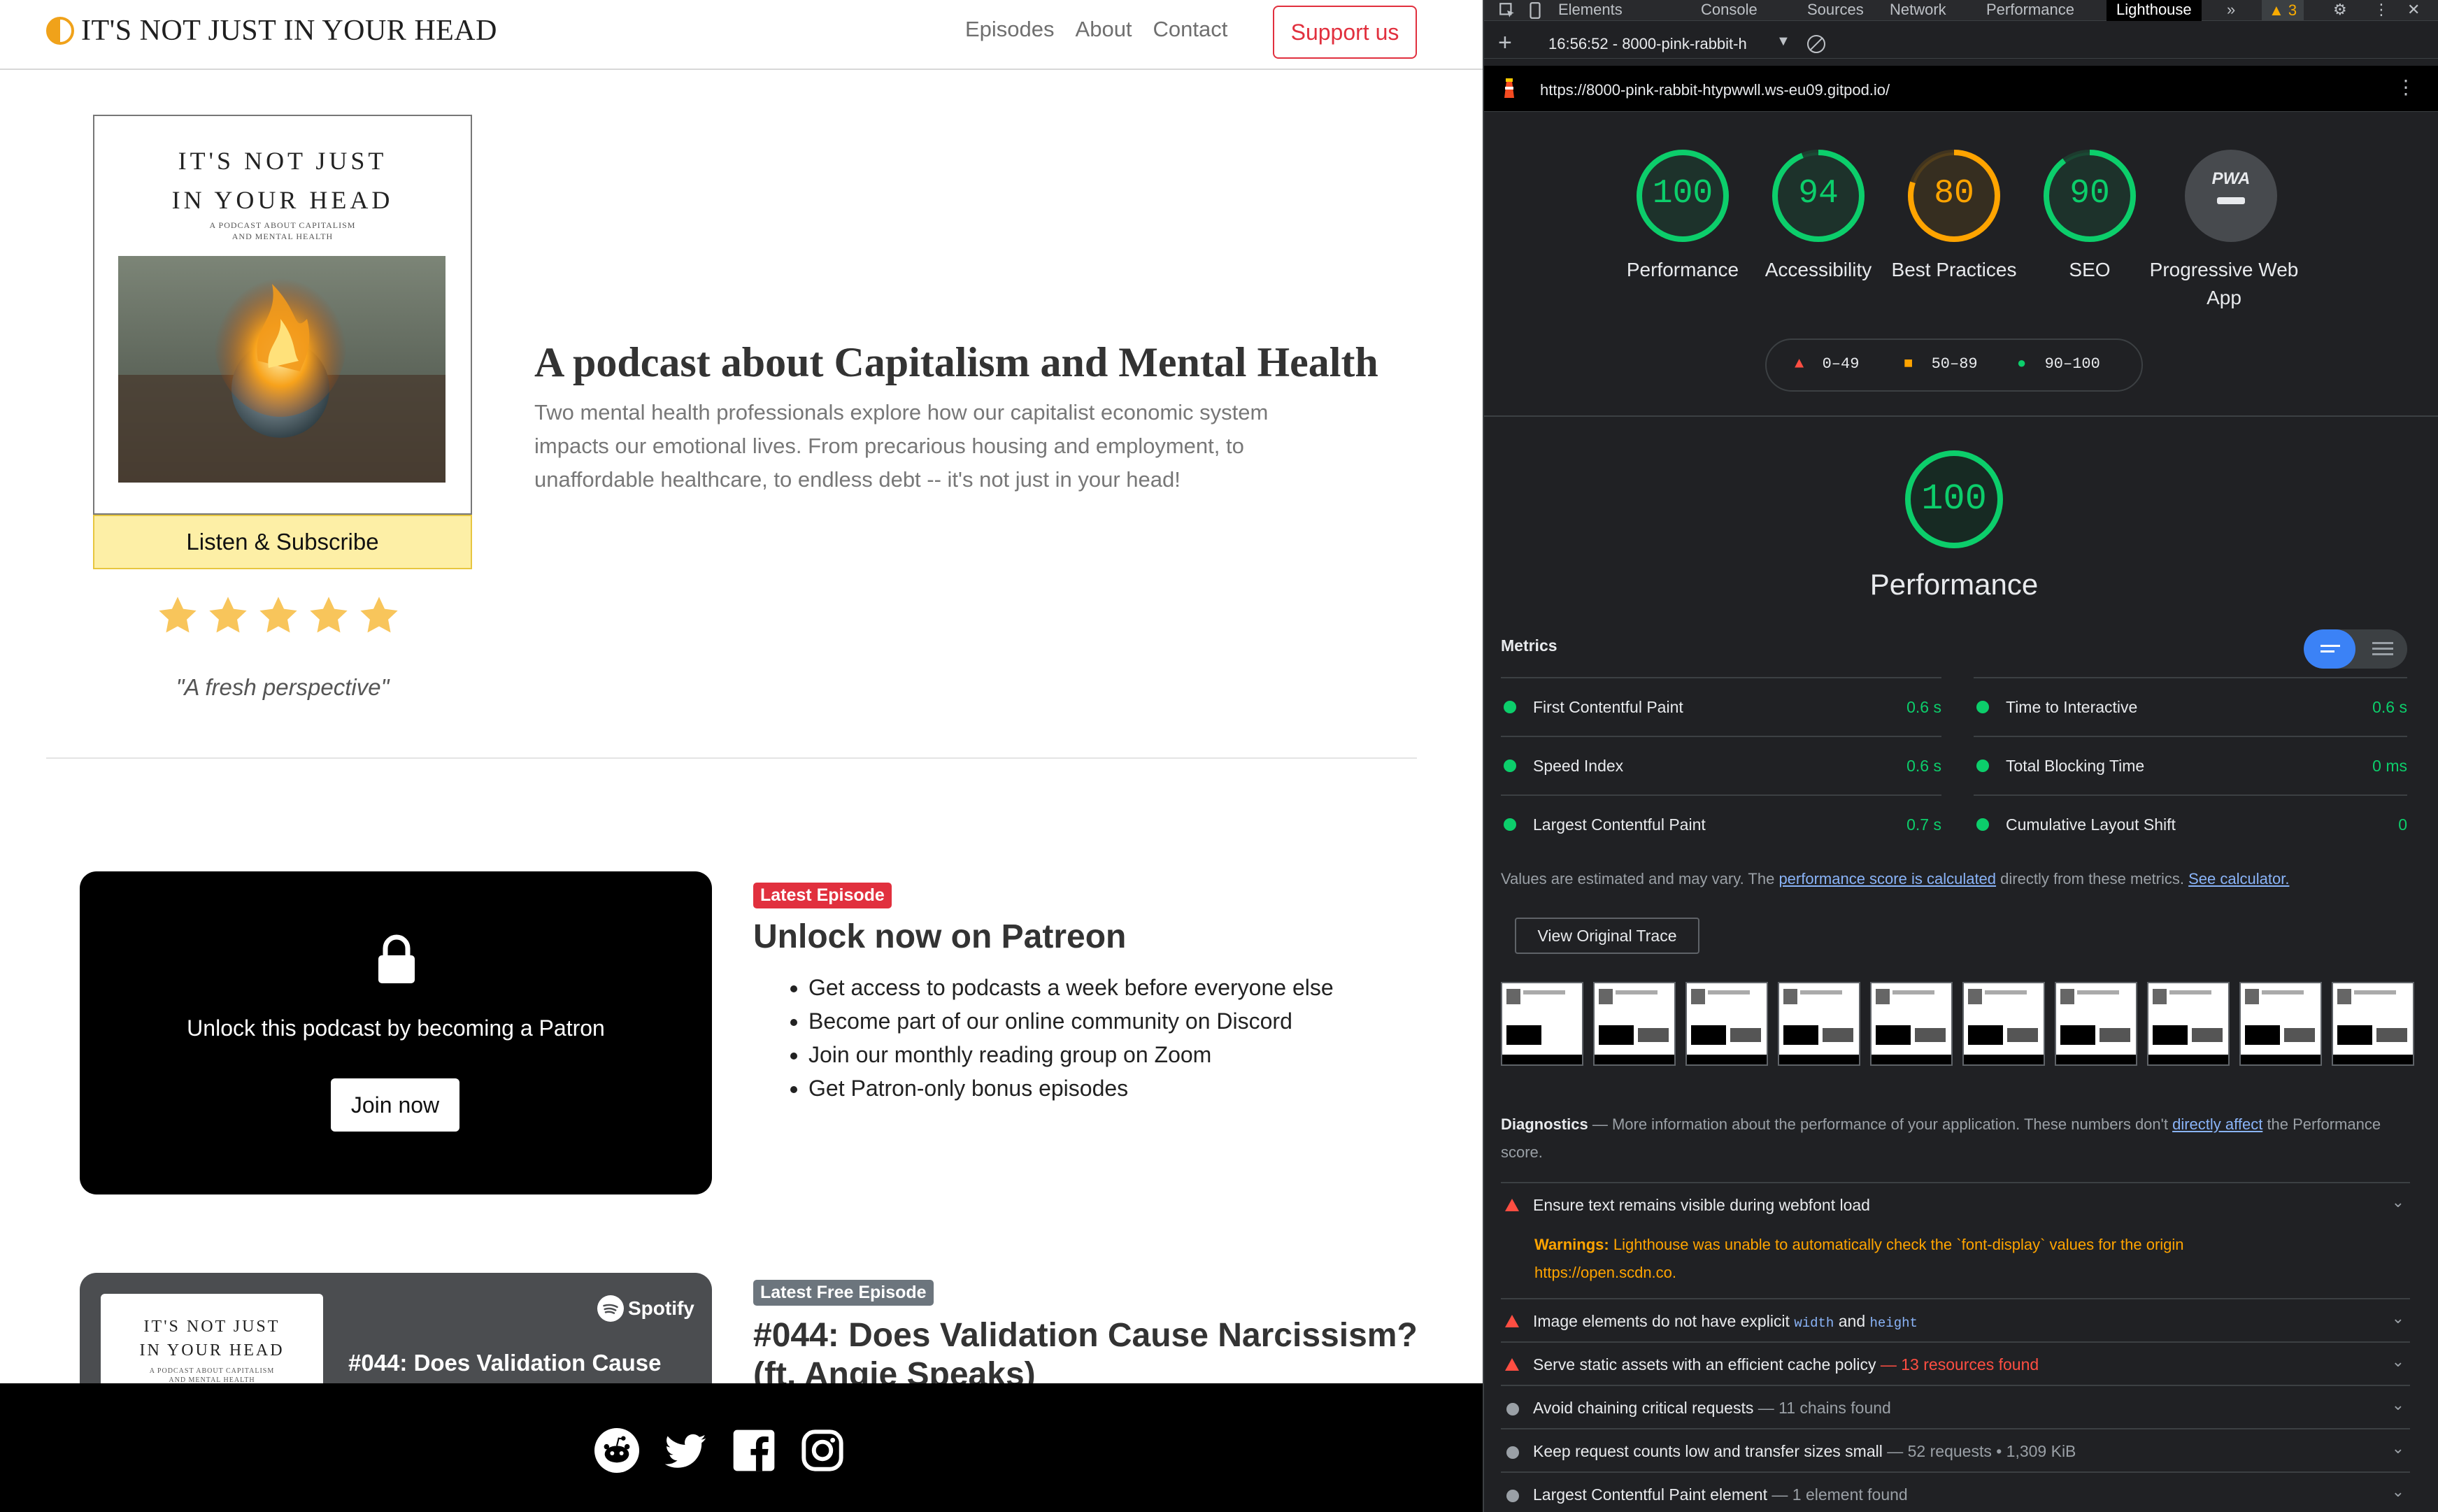 This screenshot has width=2438, height=1512. I want to click on tab-lighthouse: Lighthouse, so click(2154, 10).